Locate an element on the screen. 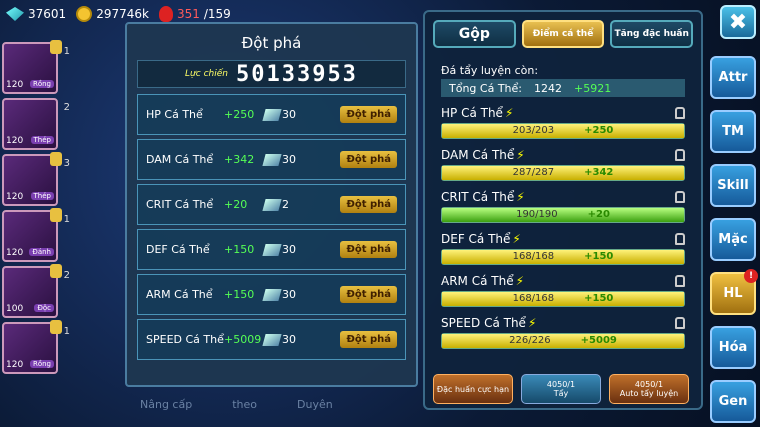 Image resolution: width=760 pixels, height=427 pixels. bottom-nav: Nâng cấp theo Duyên is located at coordinates (236, 404).